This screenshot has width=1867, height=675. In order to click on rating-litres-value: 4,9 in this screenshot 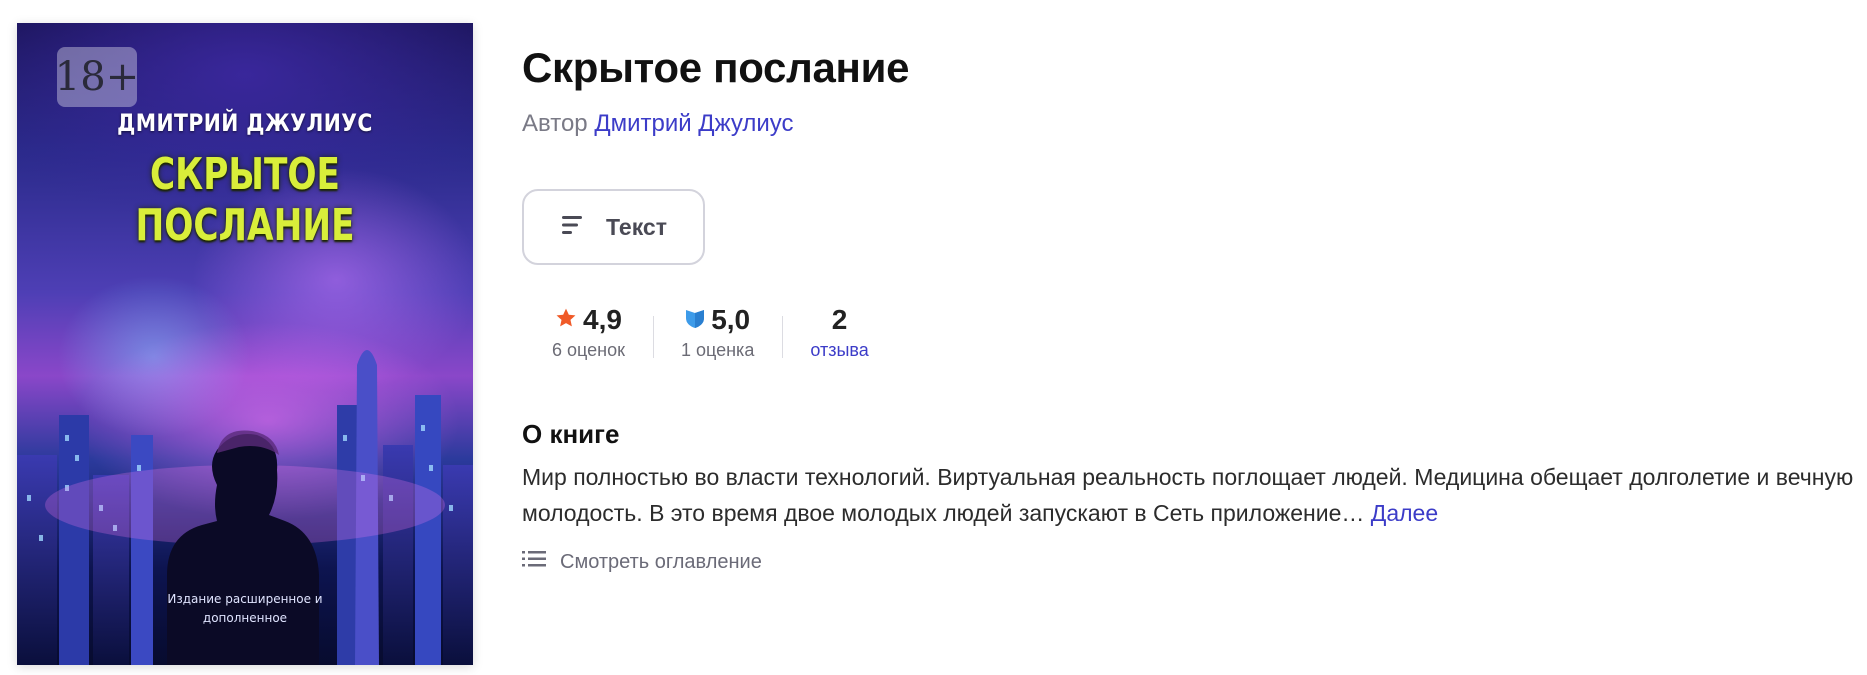, I will do `click(602, 319)`.